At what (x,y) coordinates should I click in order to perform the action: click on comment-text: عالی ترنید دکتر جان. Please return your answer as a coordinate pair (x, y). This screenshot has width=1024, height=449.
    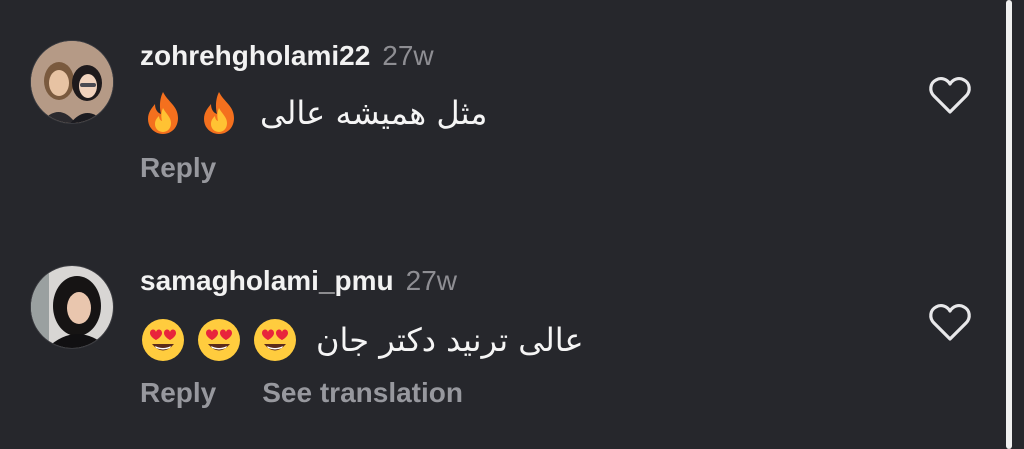
    Looking at the image, I should click on (450, 340).